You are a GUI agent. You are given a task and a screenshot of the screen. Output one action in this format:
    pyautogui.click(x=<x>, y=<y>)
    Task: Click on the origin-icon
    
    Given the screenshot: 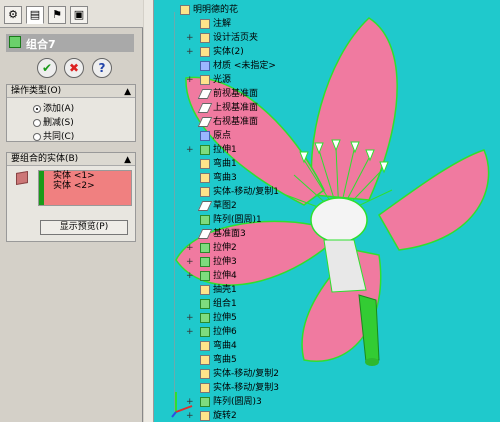 What is the action you would take?
    pyautogui.click(x=205, y=135)
    